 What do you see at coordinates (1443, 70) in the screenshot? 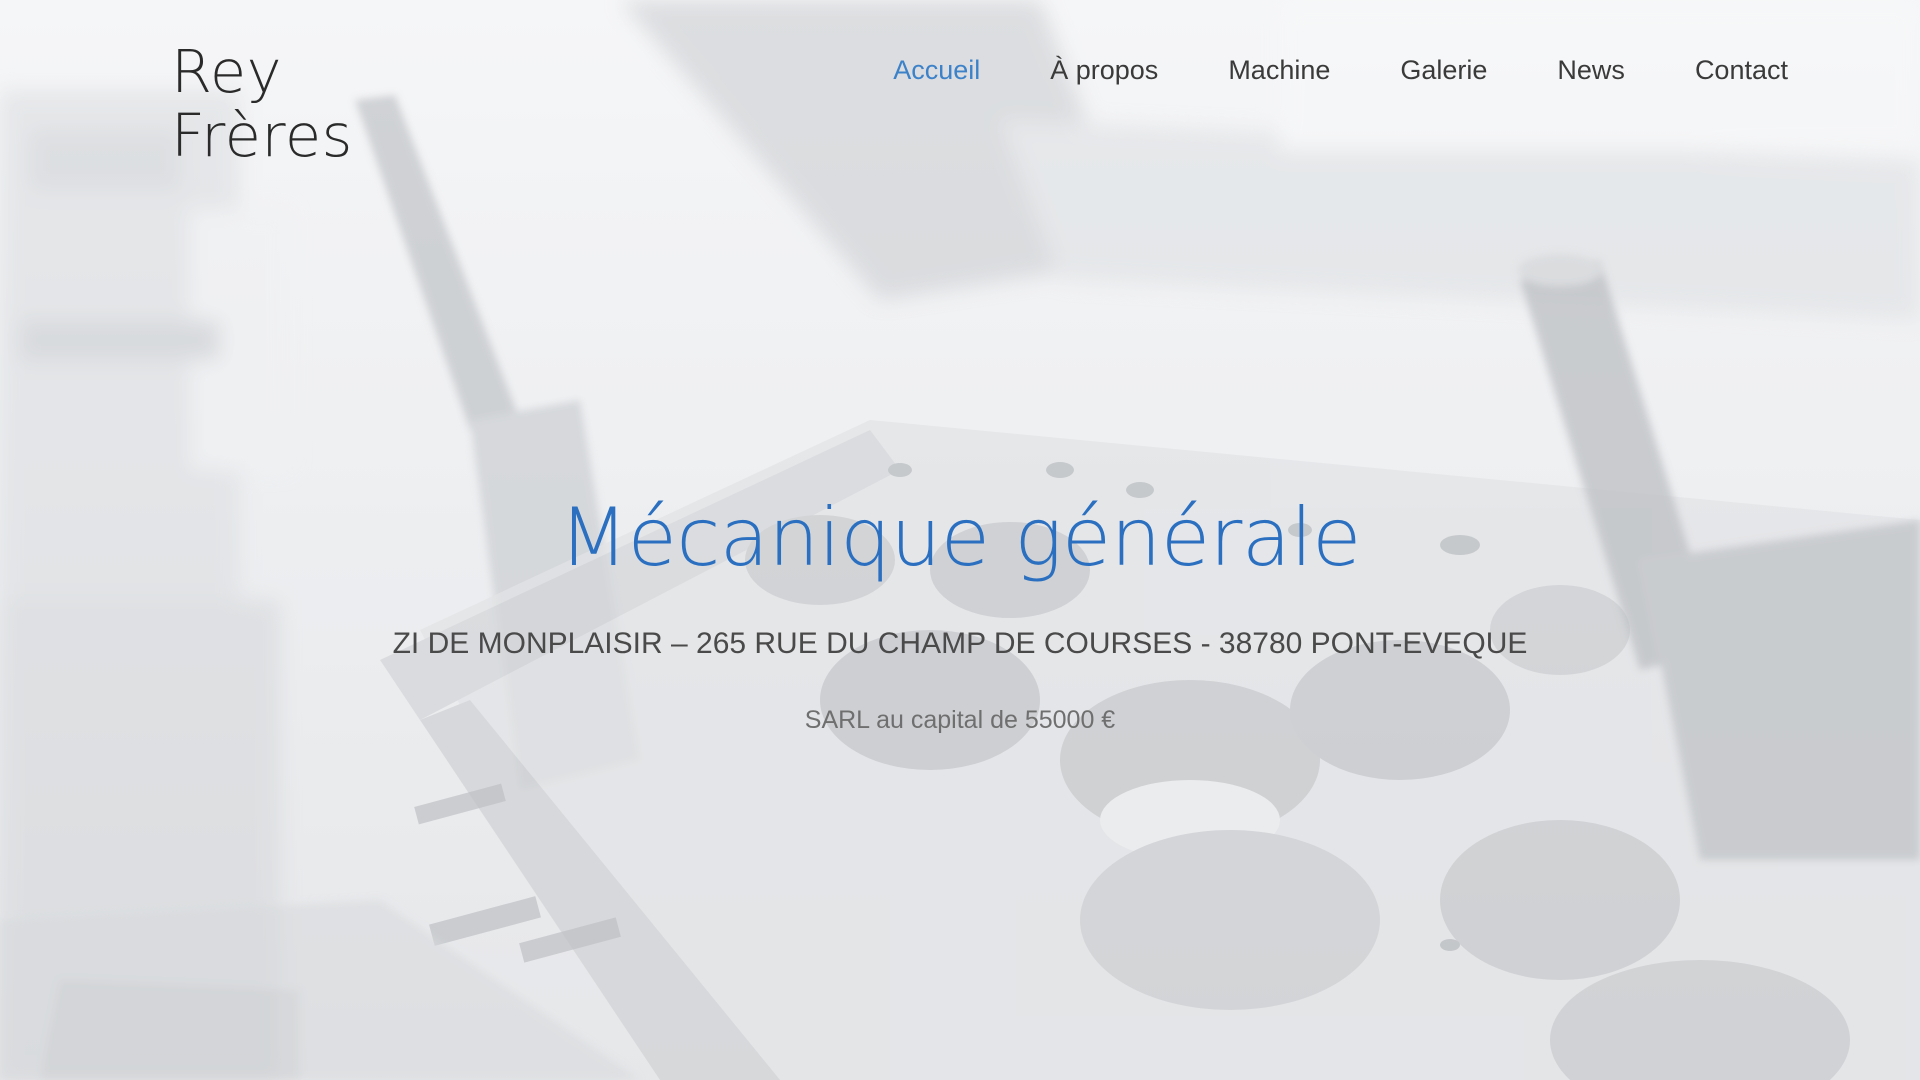
I see `nav-item-galerie: Galerie` at bounding box center [1443, 70].